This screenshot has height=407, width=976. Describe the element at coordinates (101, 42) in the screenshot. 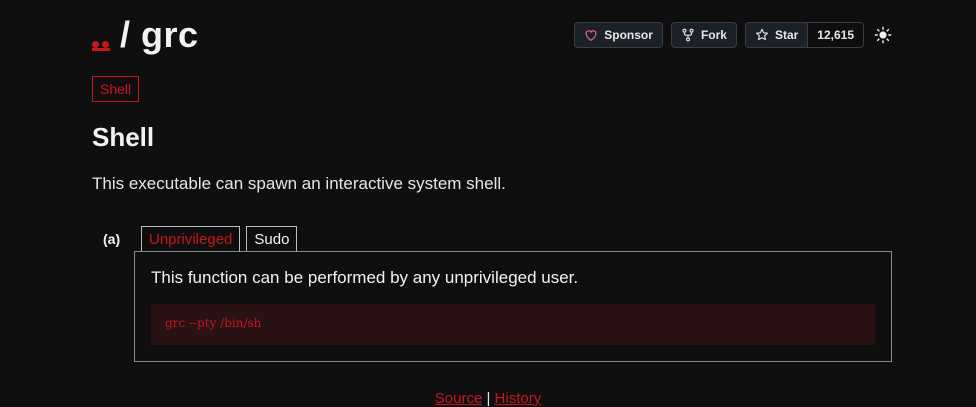

I see `logo-icon` at that location.